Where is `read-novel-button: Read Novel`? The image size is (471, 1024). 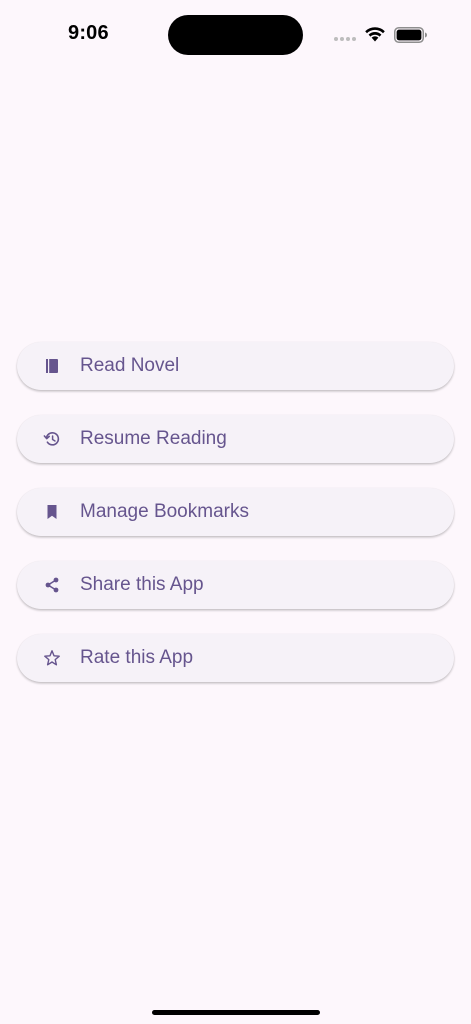 read-novel-button: Read Novel is located at coordinates (235, 366).